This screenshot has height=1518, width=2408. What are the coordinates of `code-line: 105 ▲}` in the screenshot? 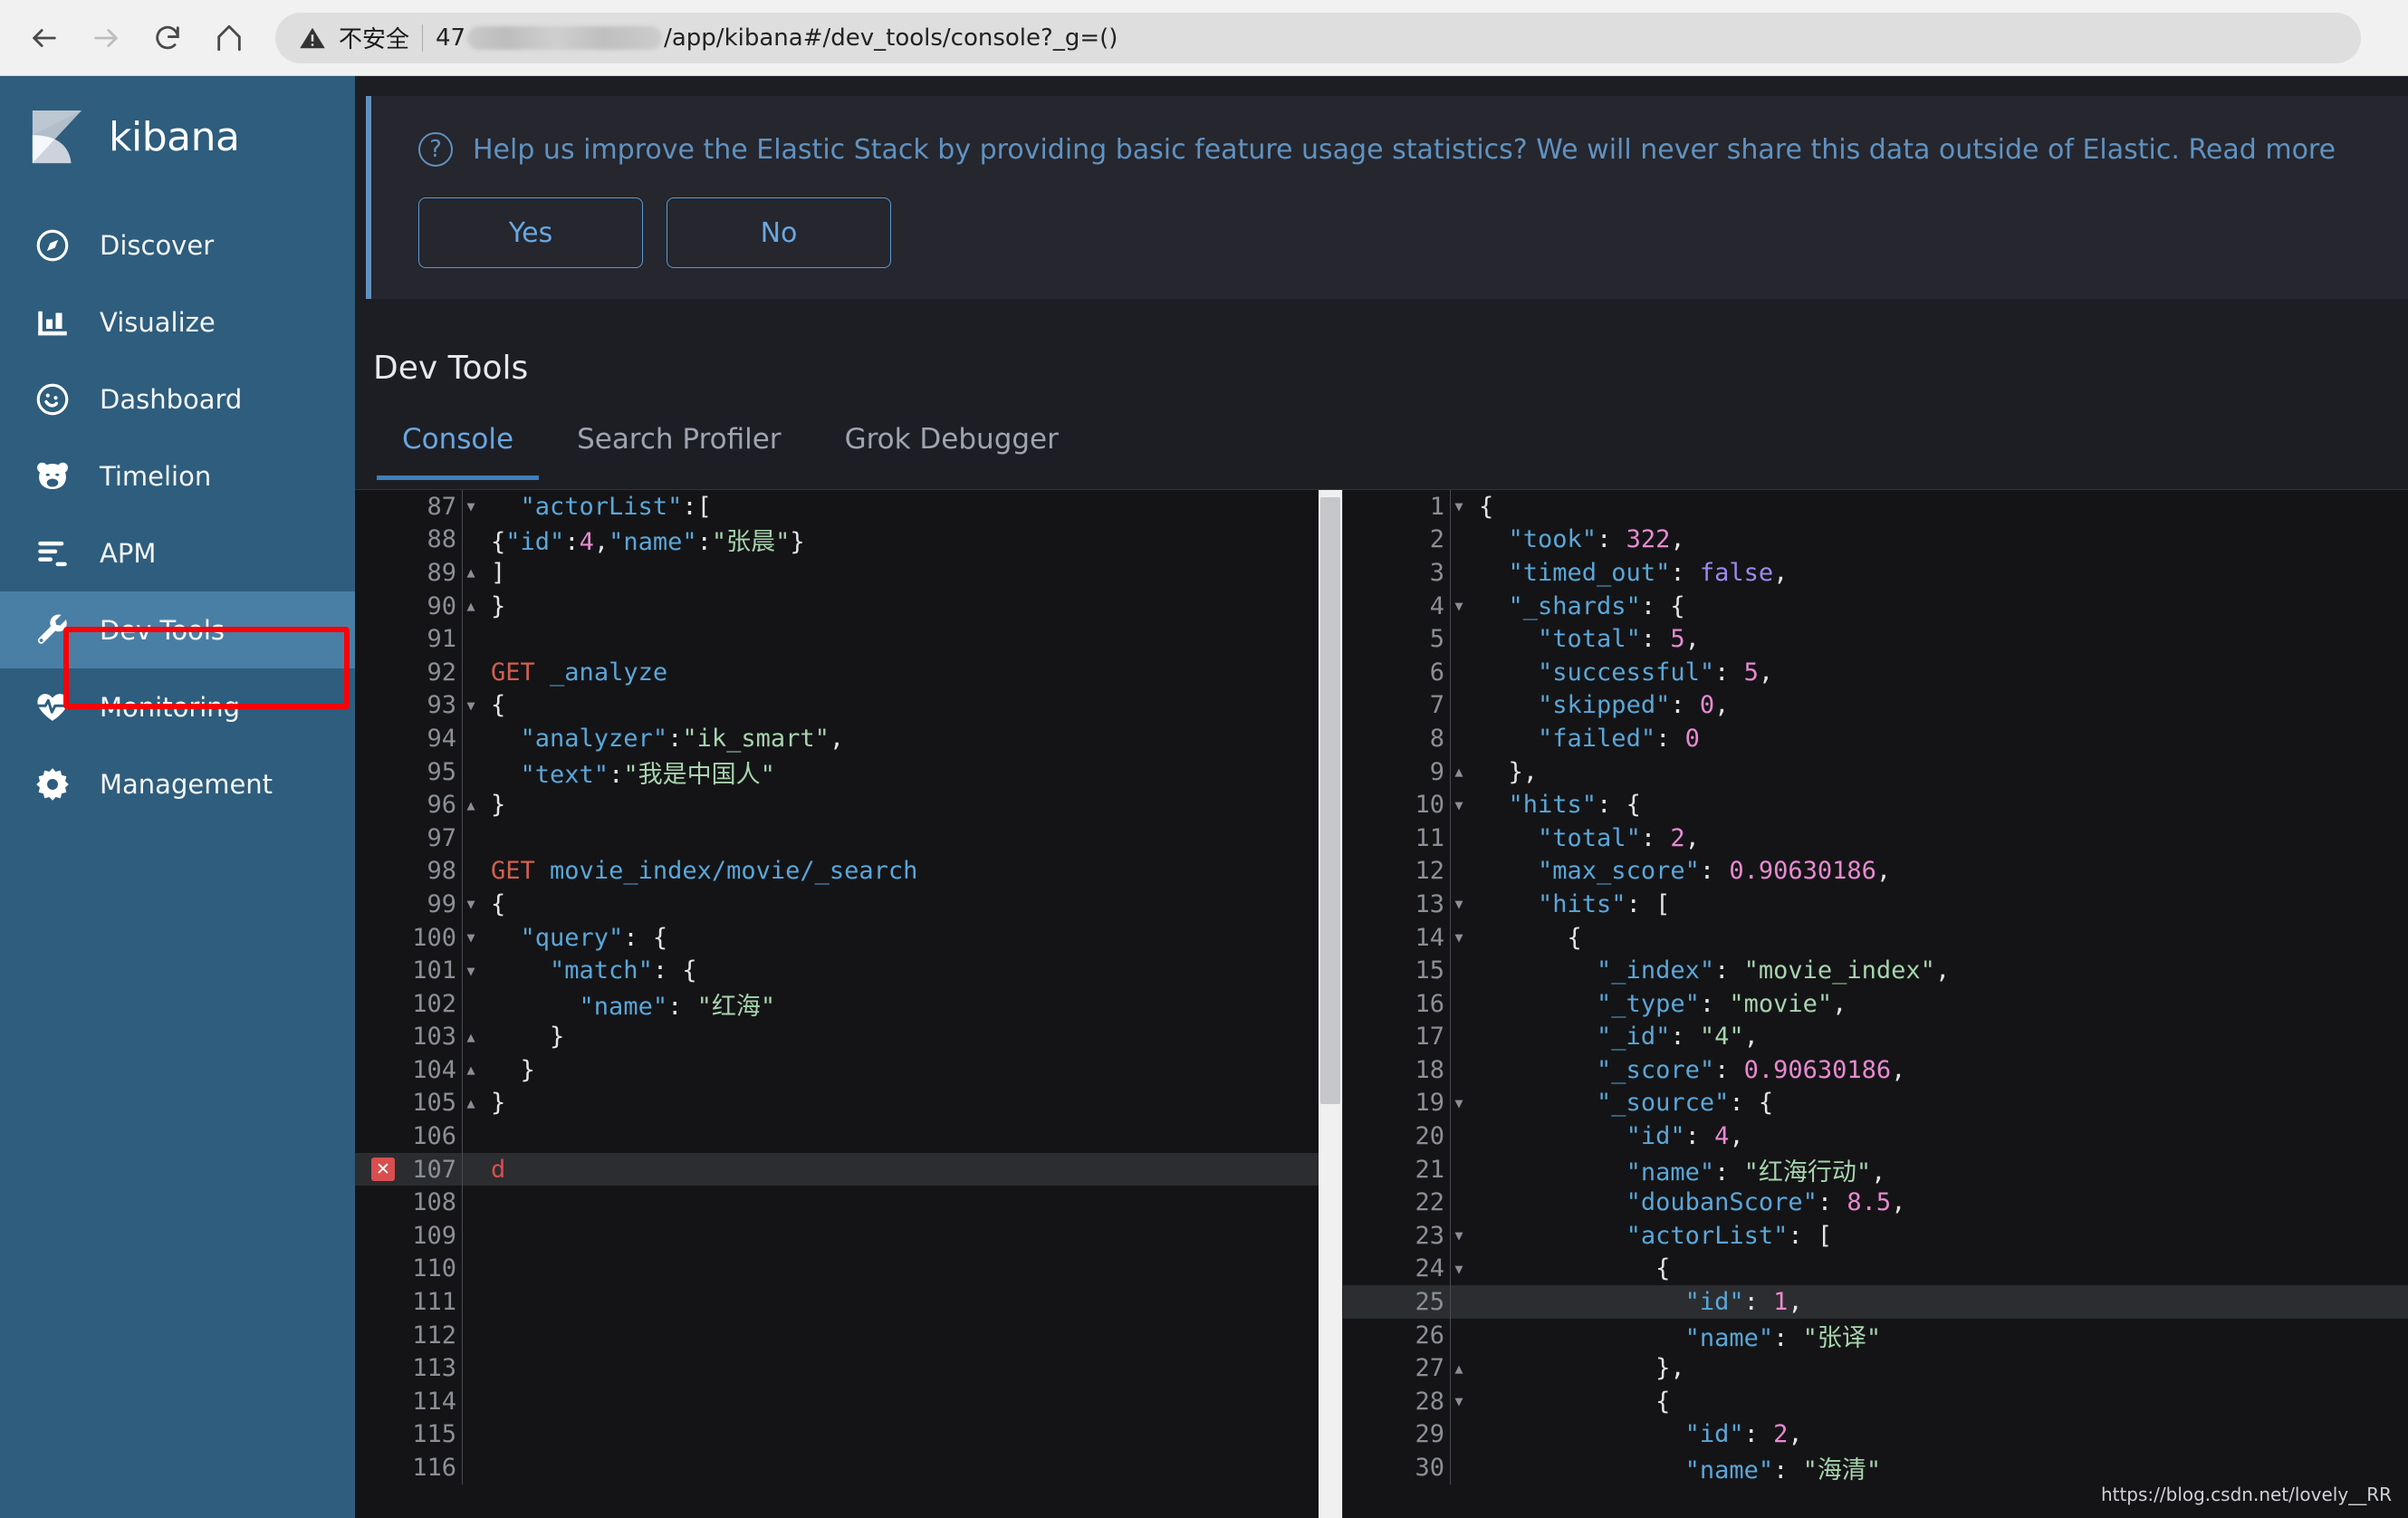 It's located at (848, 1103).